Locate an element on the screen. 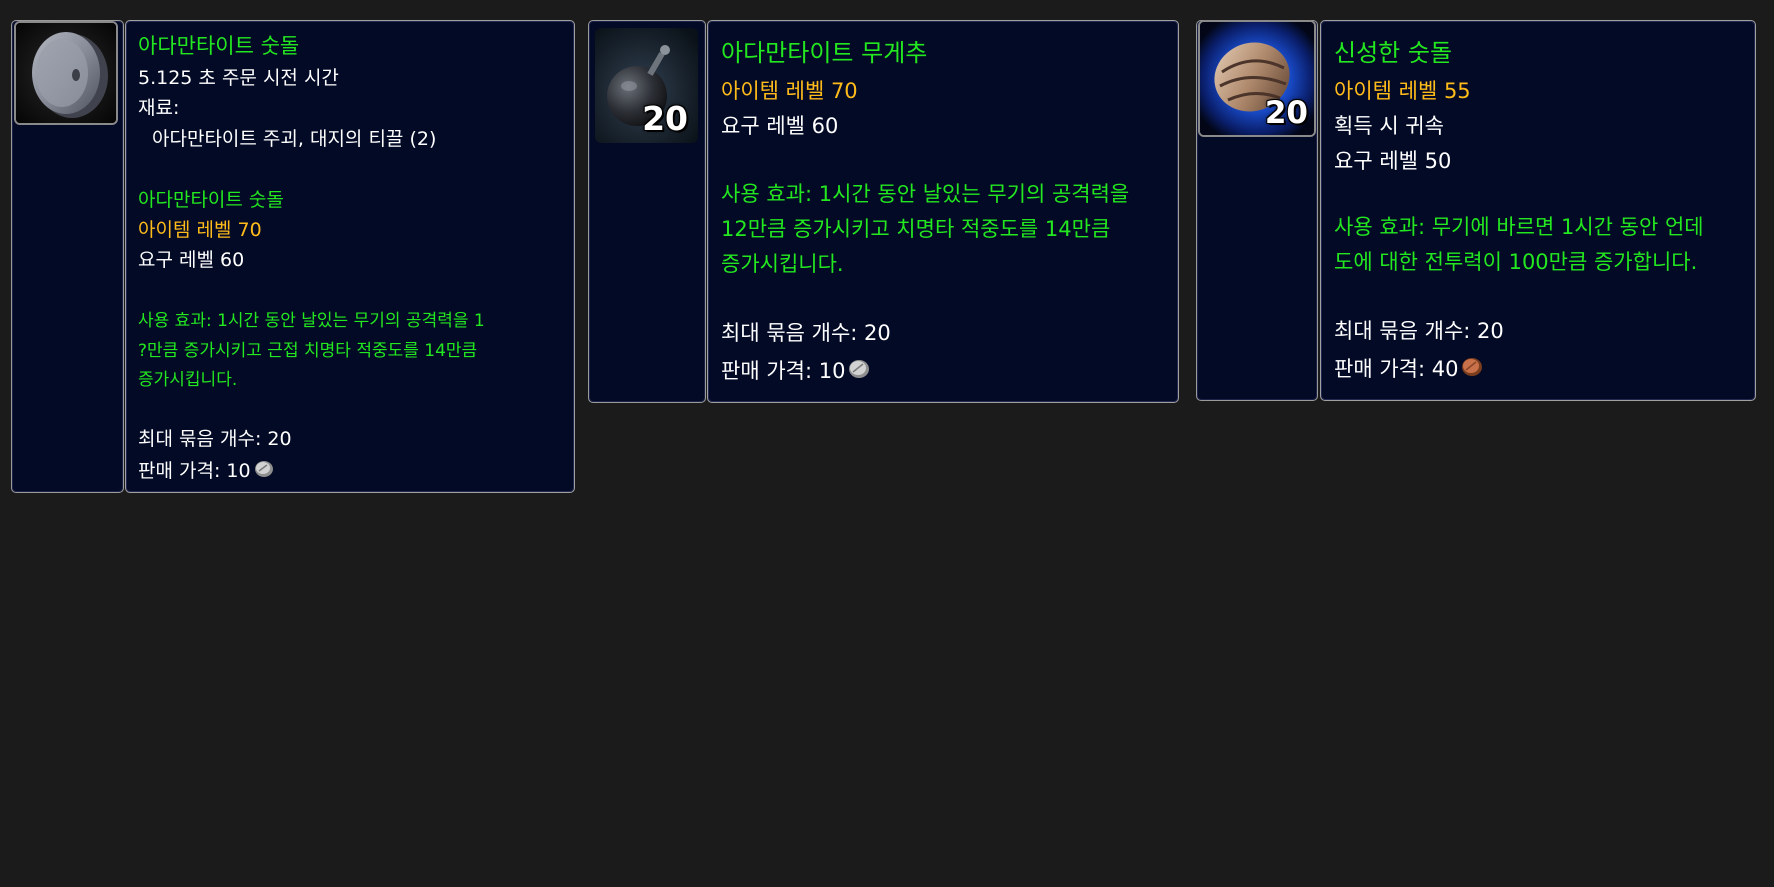 This screenshot has height=887, width=1774. use-effect-line: 12만큼 증가시키고 치명타 적중도를 14만큼 is located at coordinates (916, 229).